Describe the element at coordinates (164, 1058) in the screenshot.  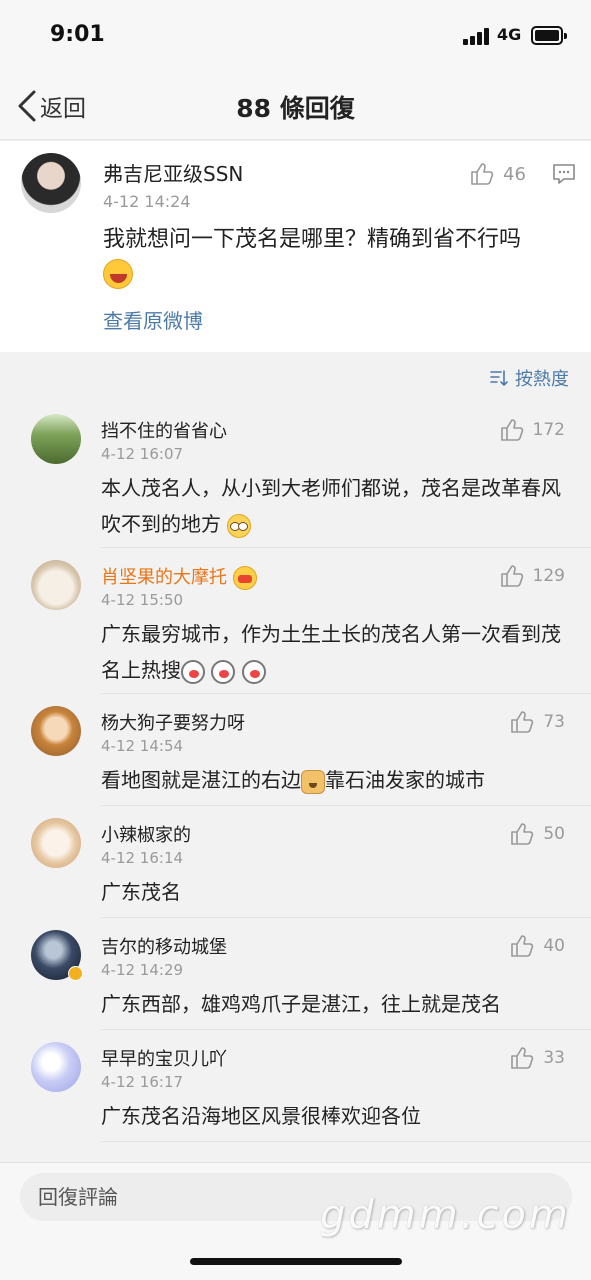
I see `username: 早早的宝贝儿吖` at that location.